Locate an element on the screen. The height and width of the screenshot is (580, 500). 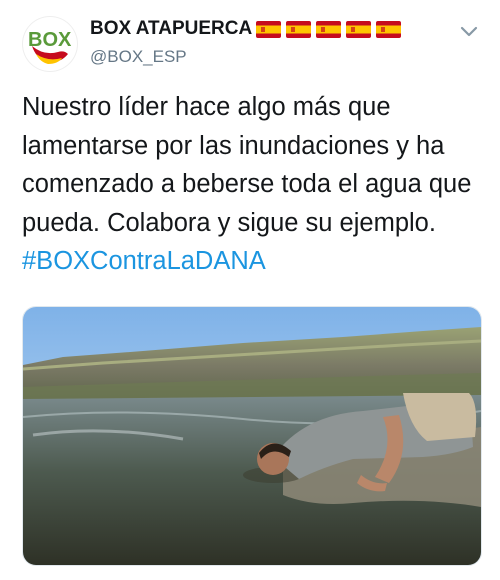
author-name-row: BOX ATAPUERCA is located at coordinates (246, 29).